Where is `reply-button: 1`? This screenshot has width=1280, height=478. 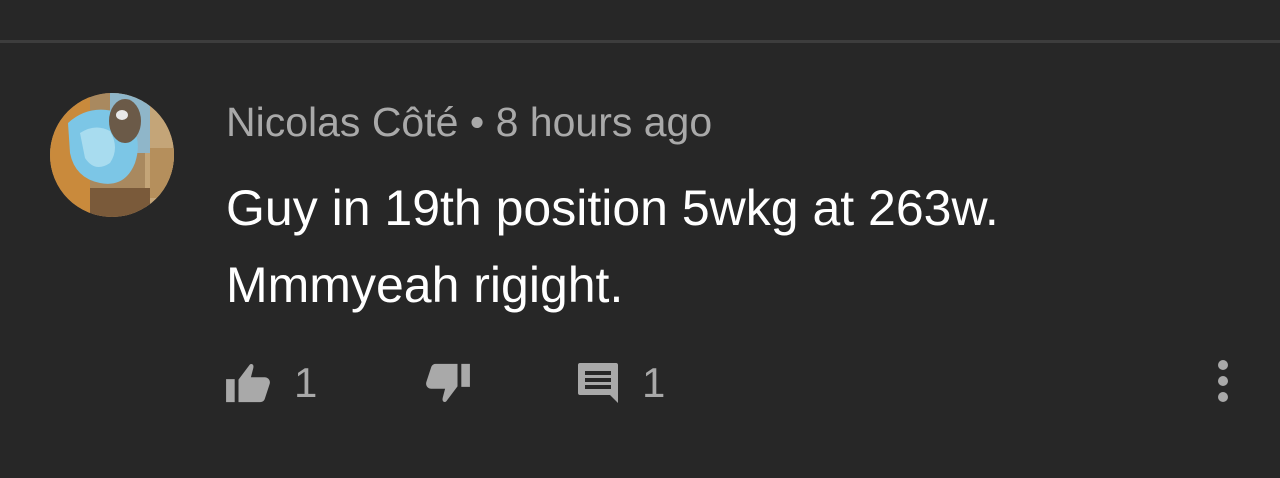
reply-button: 1 is located at coordinates (620, 383).